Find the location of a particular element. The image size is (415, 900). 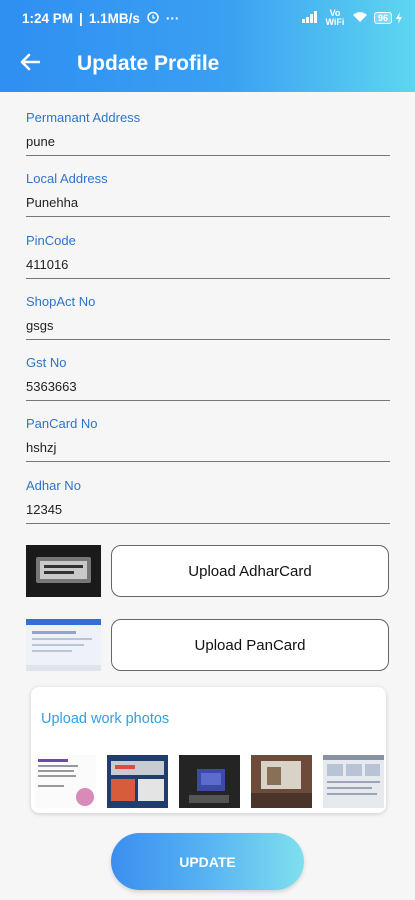

adhar-thumbnail is located at coordinates (63, 571).